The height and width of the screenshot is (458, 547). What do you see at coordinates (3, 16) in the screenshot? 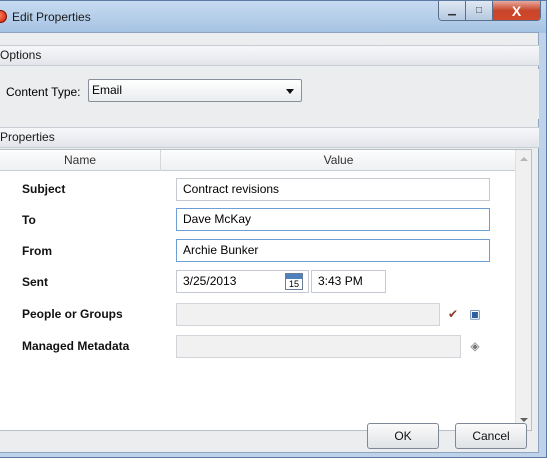
I see `app-icon` at bounding box center [3, 16].